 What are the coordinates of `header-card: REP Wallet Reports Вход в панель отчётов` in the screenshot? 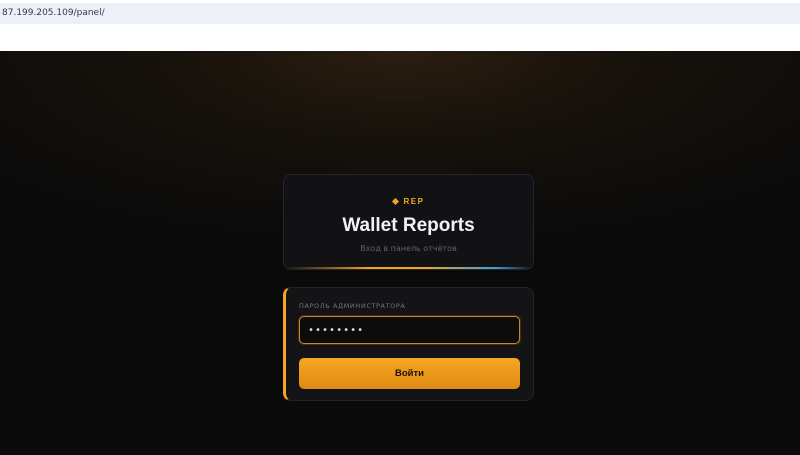 It's located at (408, 222).